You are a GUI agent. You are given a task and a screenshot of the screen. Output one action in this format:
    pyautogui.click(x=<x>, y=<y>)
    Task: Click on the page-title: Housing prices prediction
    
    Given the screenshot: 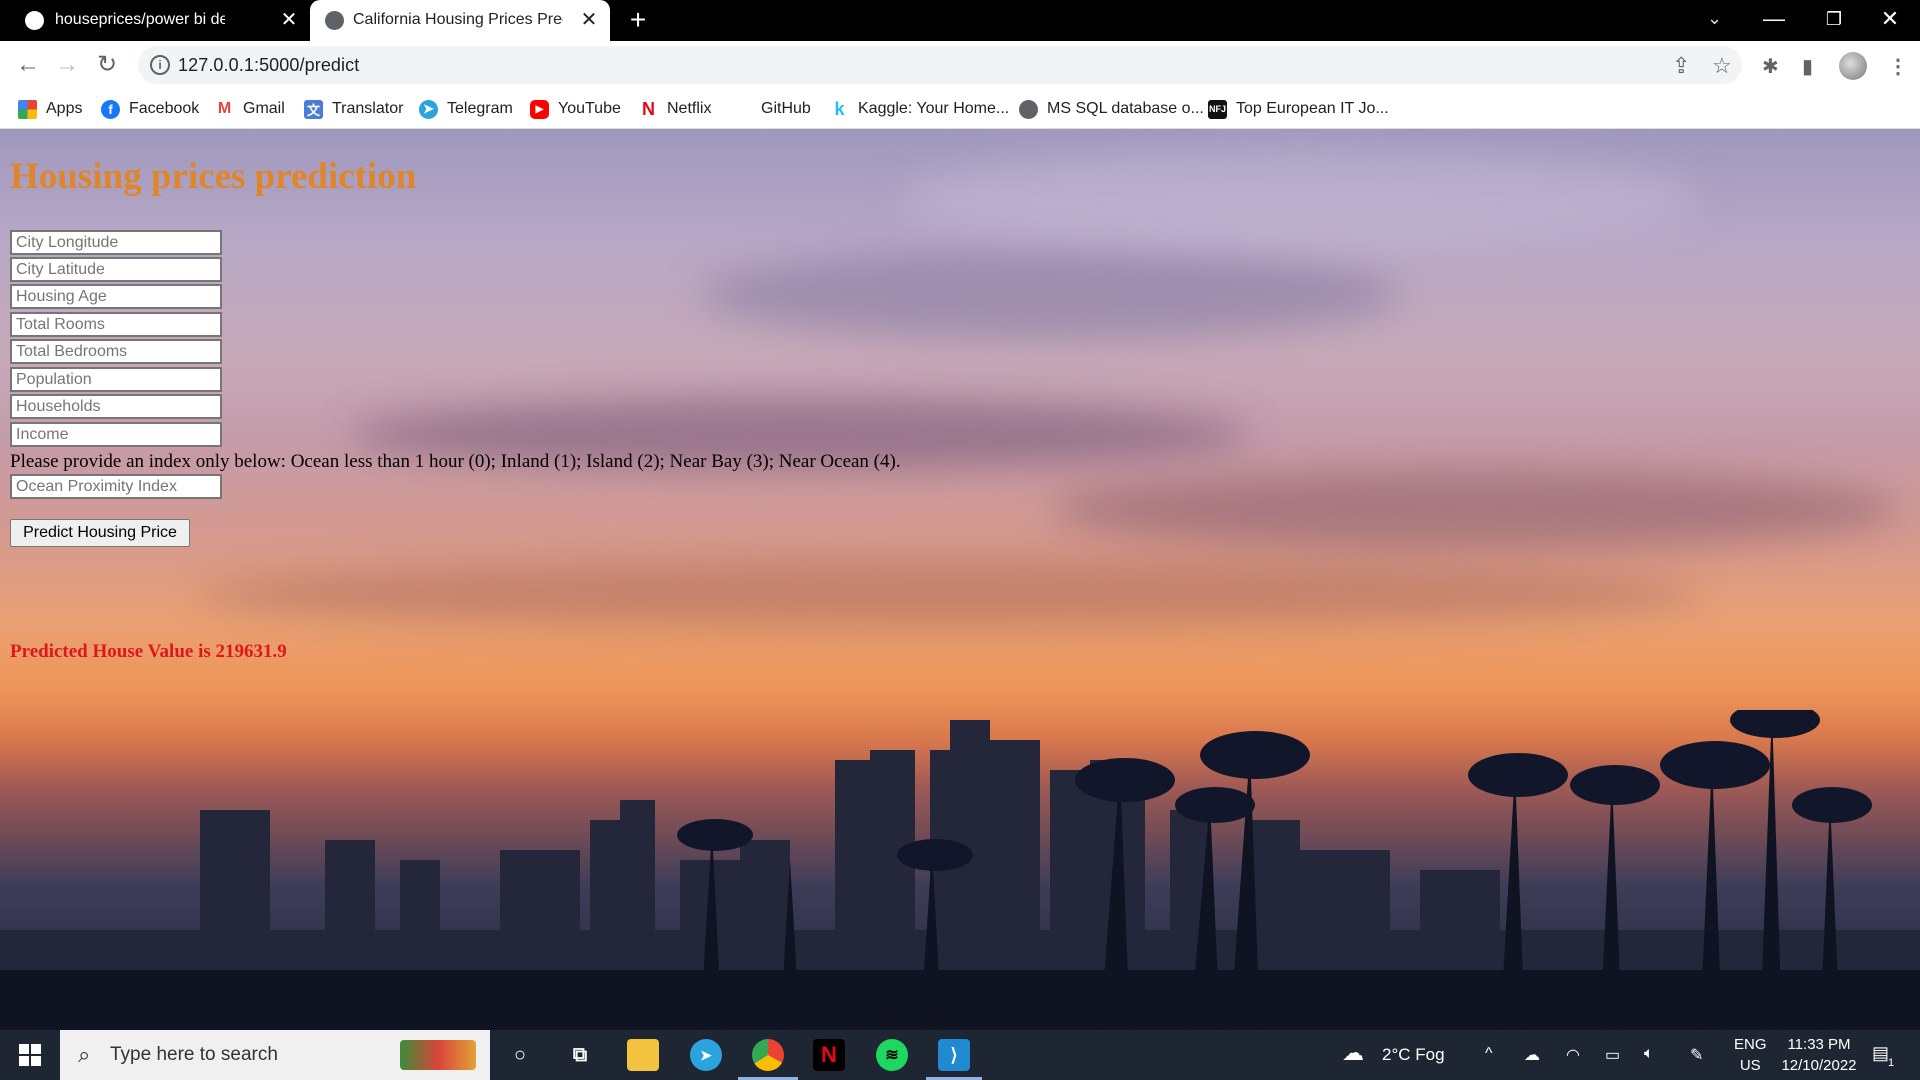 What is the action you would take?
    pyautogui.click(x=213, y=176)
    